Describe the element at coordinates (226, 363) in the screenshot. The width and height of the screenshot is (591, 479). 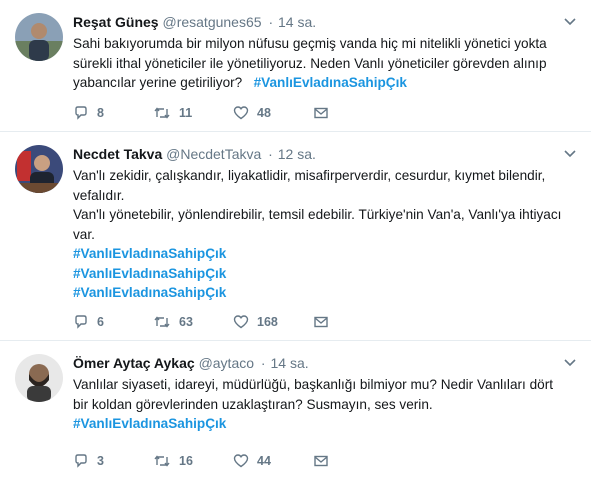
I see `user-handle: @aytaco` at that location.